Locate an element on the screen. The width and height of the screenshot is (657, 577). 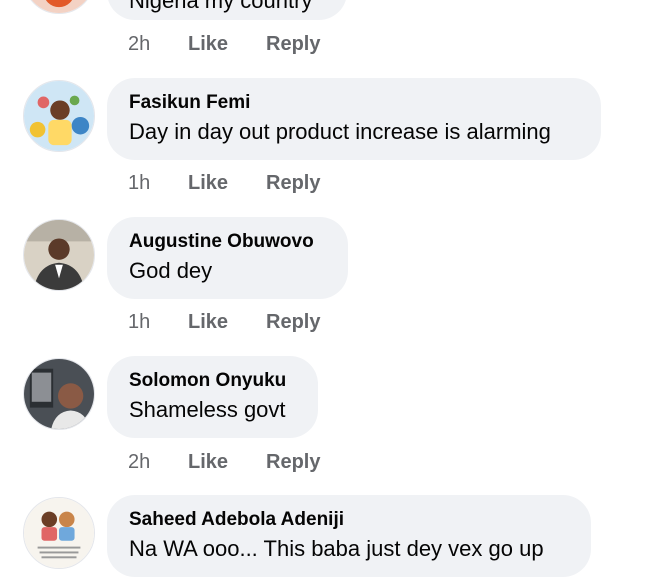
commenter-name: Augustine Obuwovo is located at coordinates (227, 242).